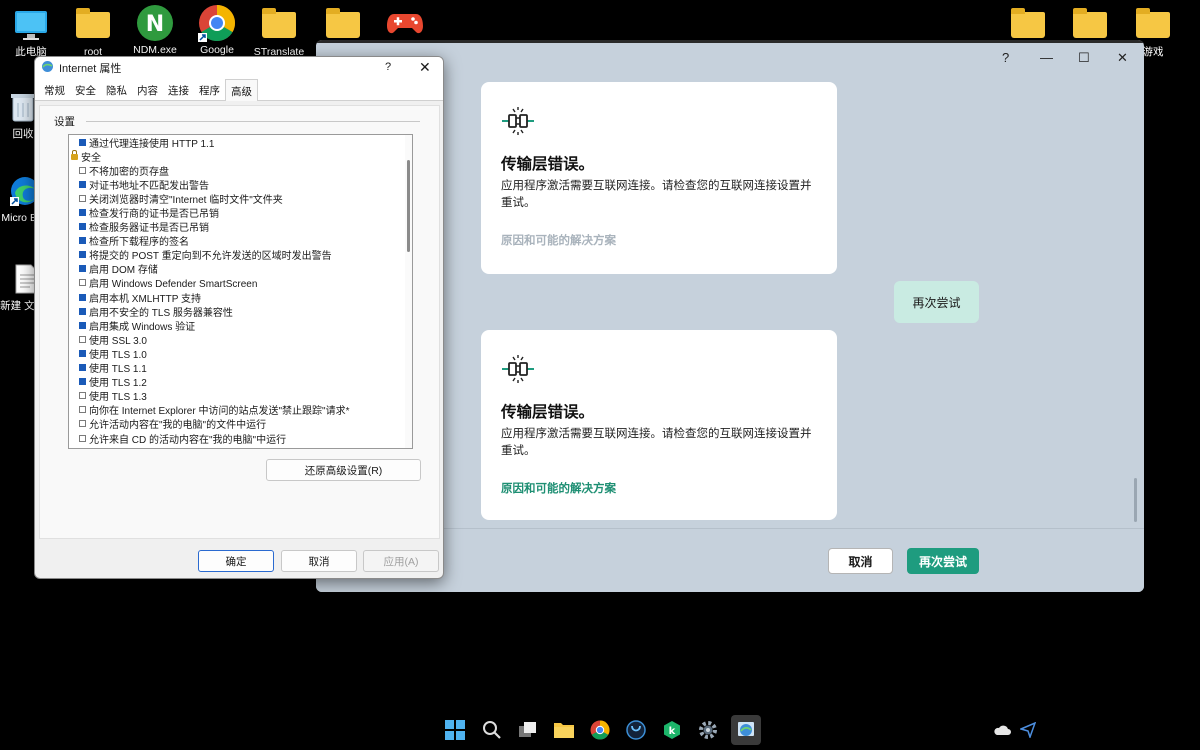 The width and height of the screenshot is (1200, 750). Describe the element at coordinates (240, 142) in the screenshot. I see `settings-option: 通过代理连接使用 HTTP 1.1` at that location.